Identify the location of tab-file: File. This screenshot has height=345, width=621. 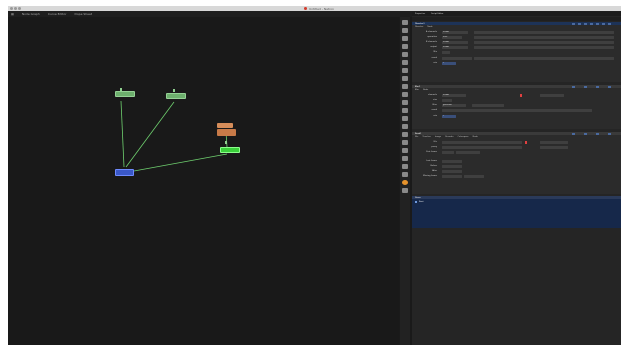
(416, 137).